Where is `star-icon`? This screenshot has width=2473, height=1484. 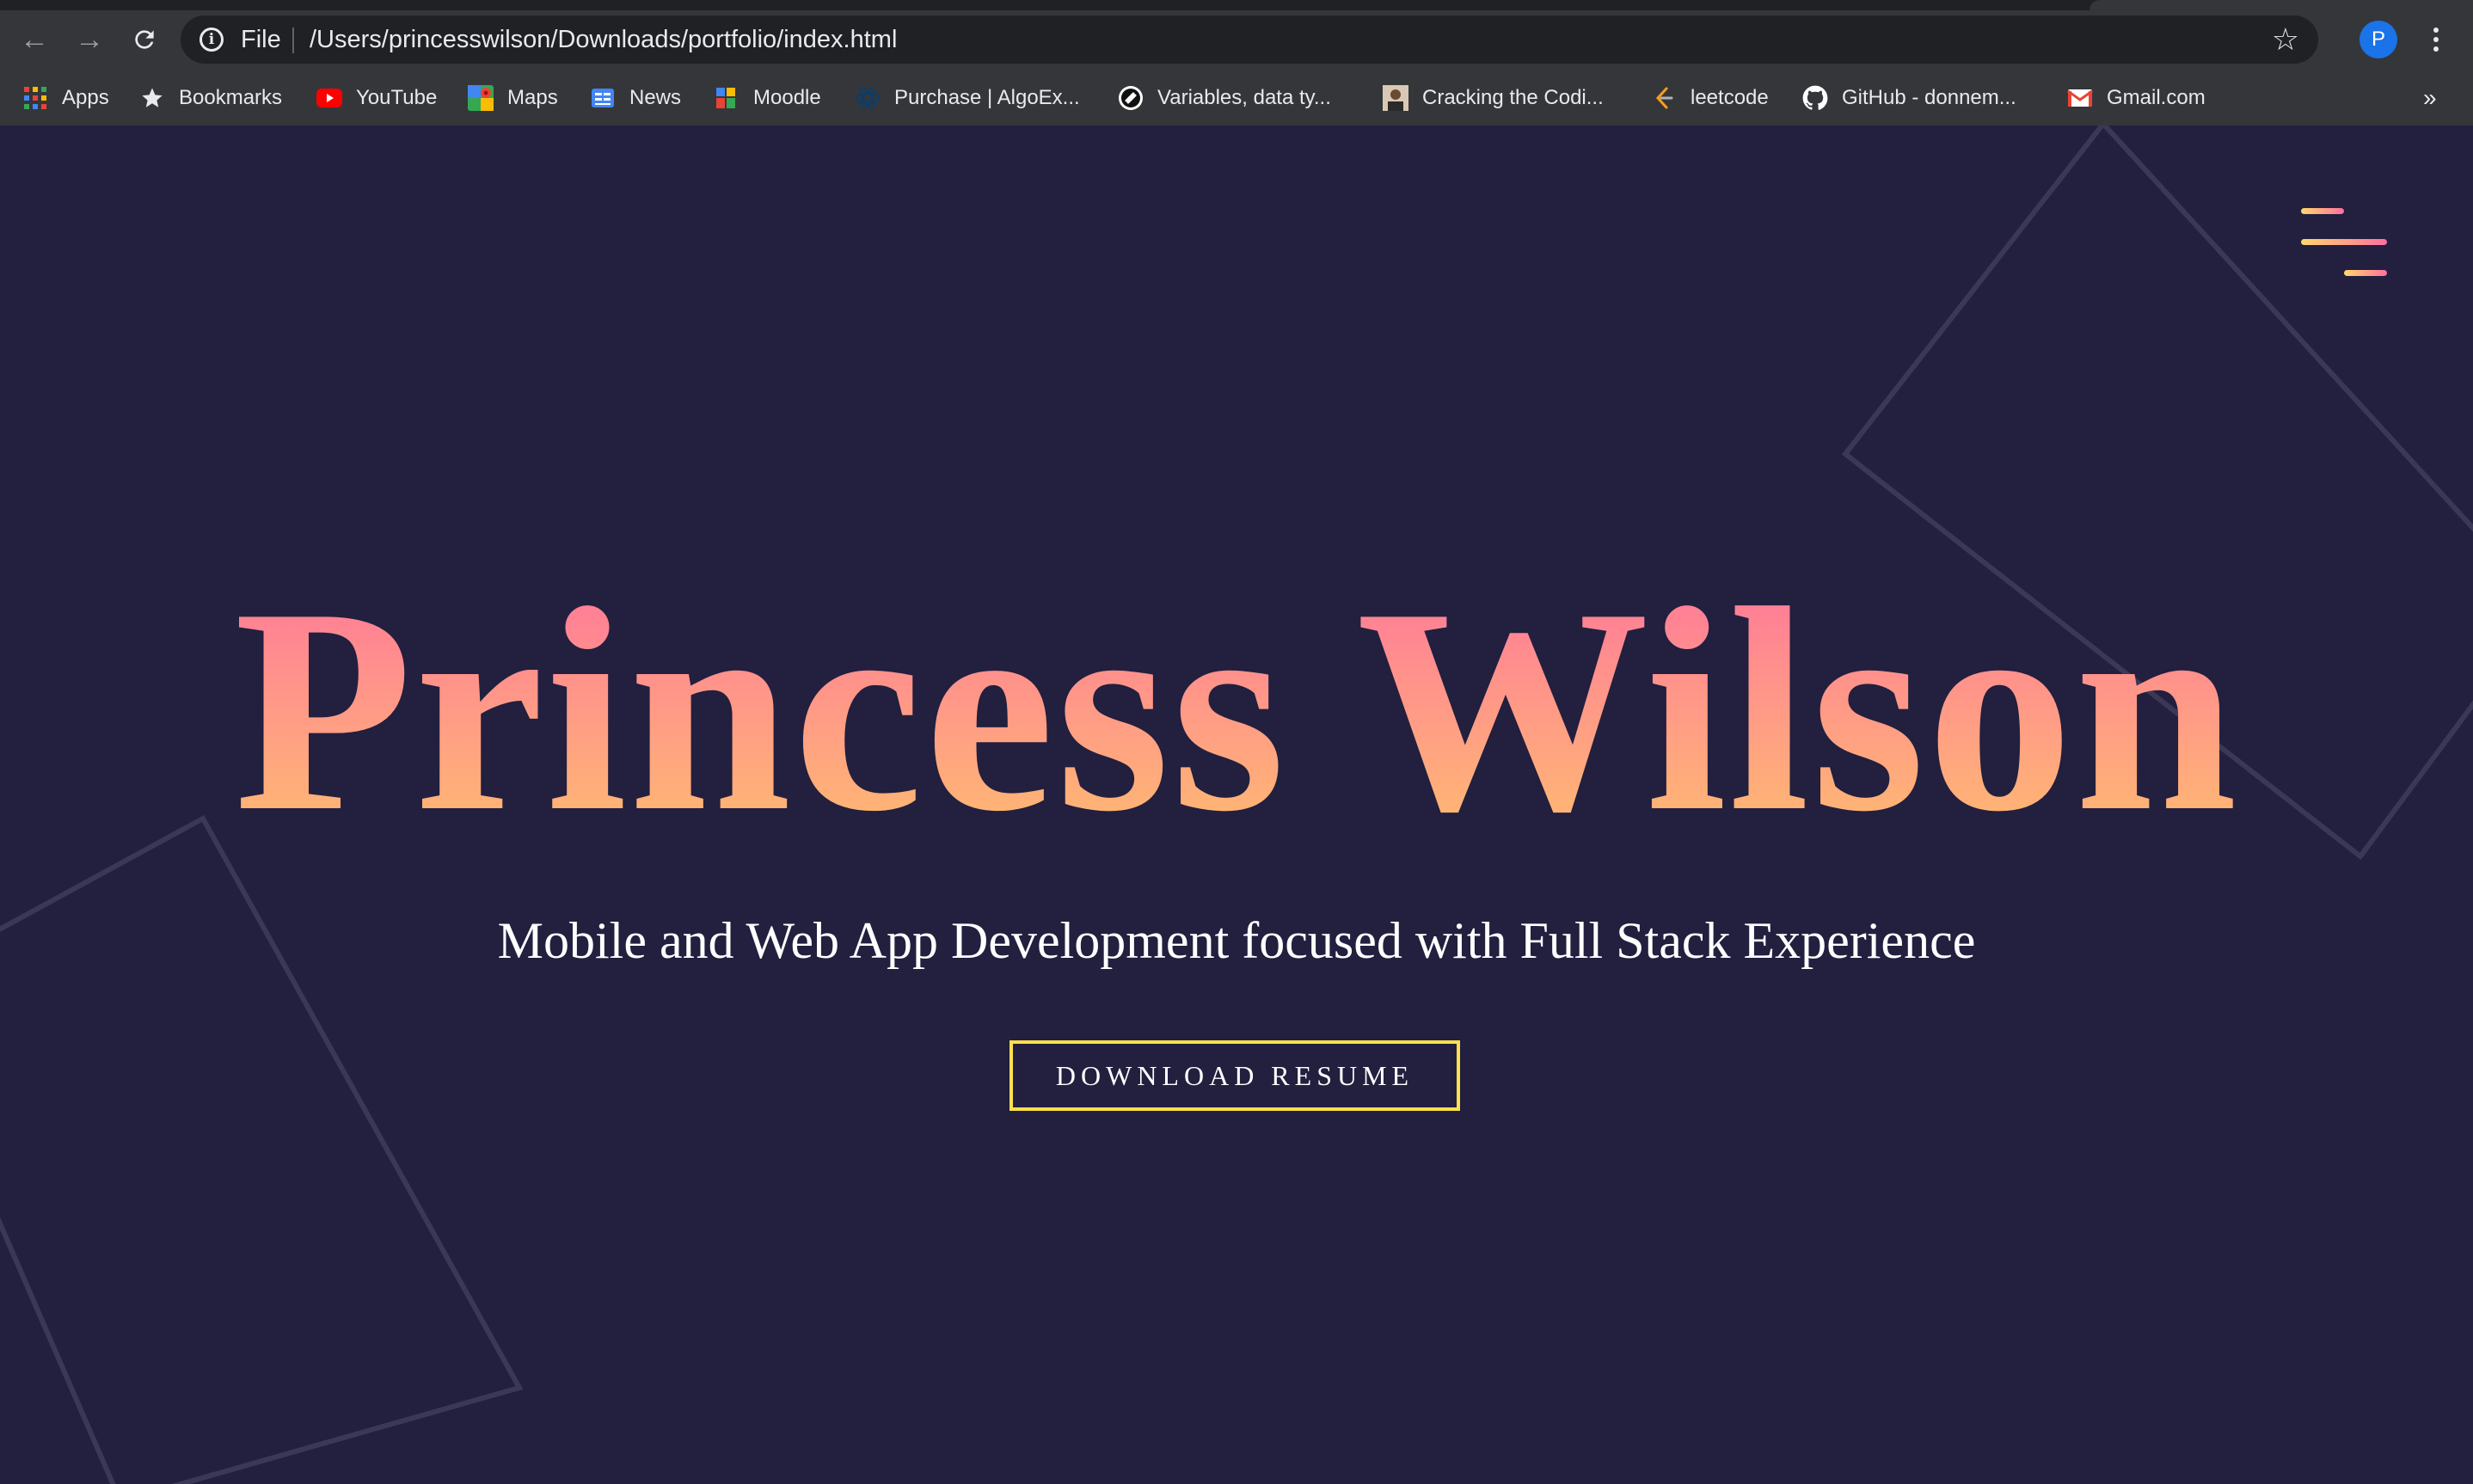 star-icon is located at coordinates (152, 98).